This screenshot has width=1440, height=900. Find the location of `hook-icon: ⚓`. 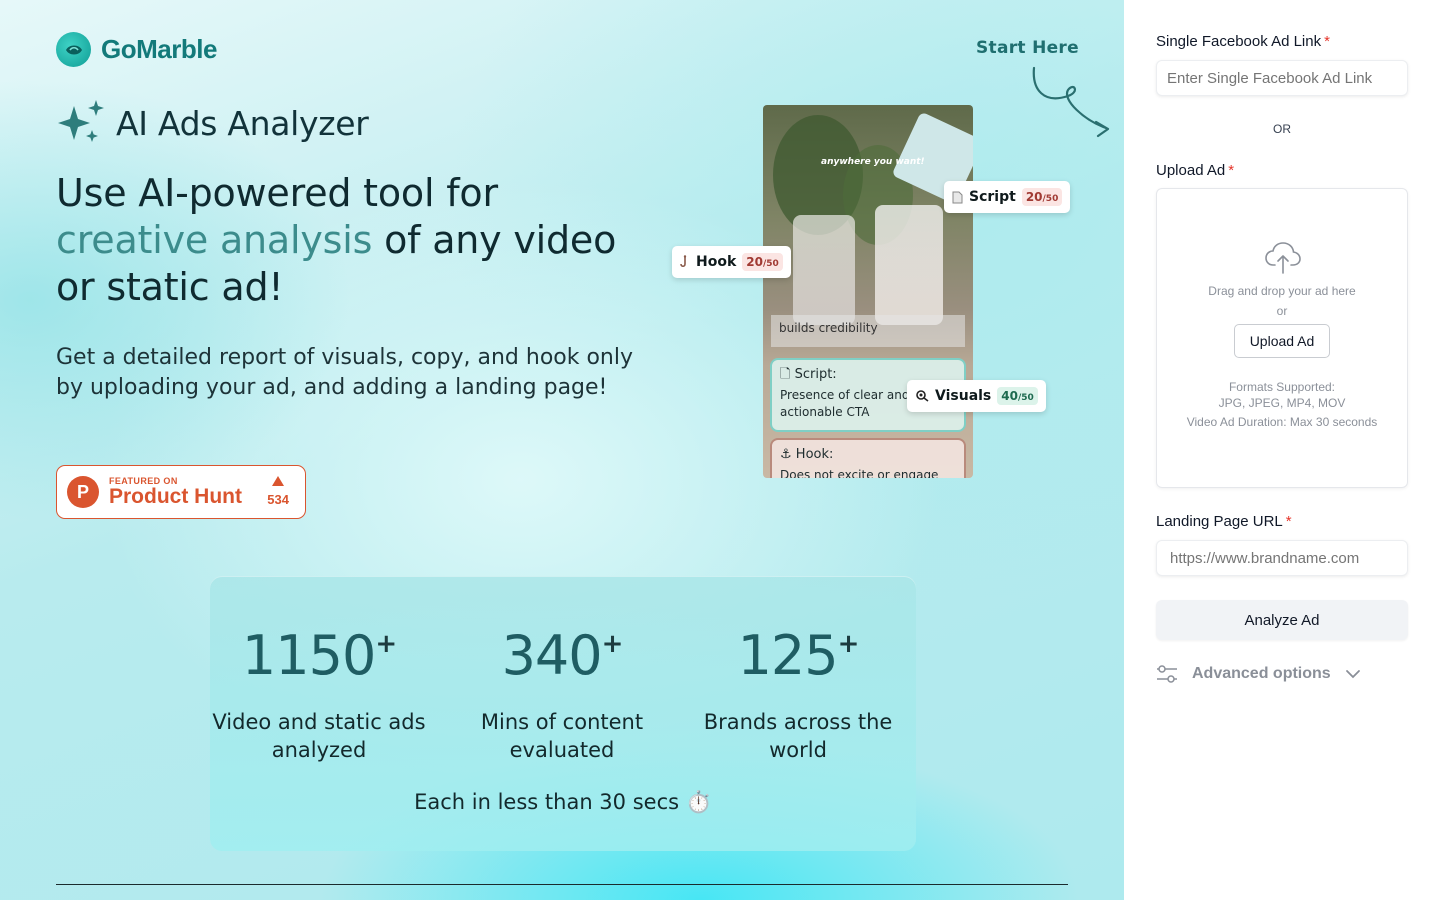

hook-icon: ⚓ is located at coordinates (786, 454).